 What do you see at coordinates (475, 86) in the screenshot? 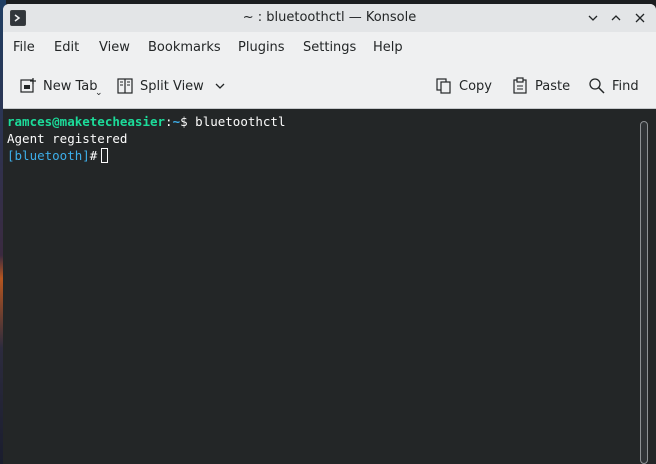
I see `copy-label: Copy` at bounding box center [475, 86].